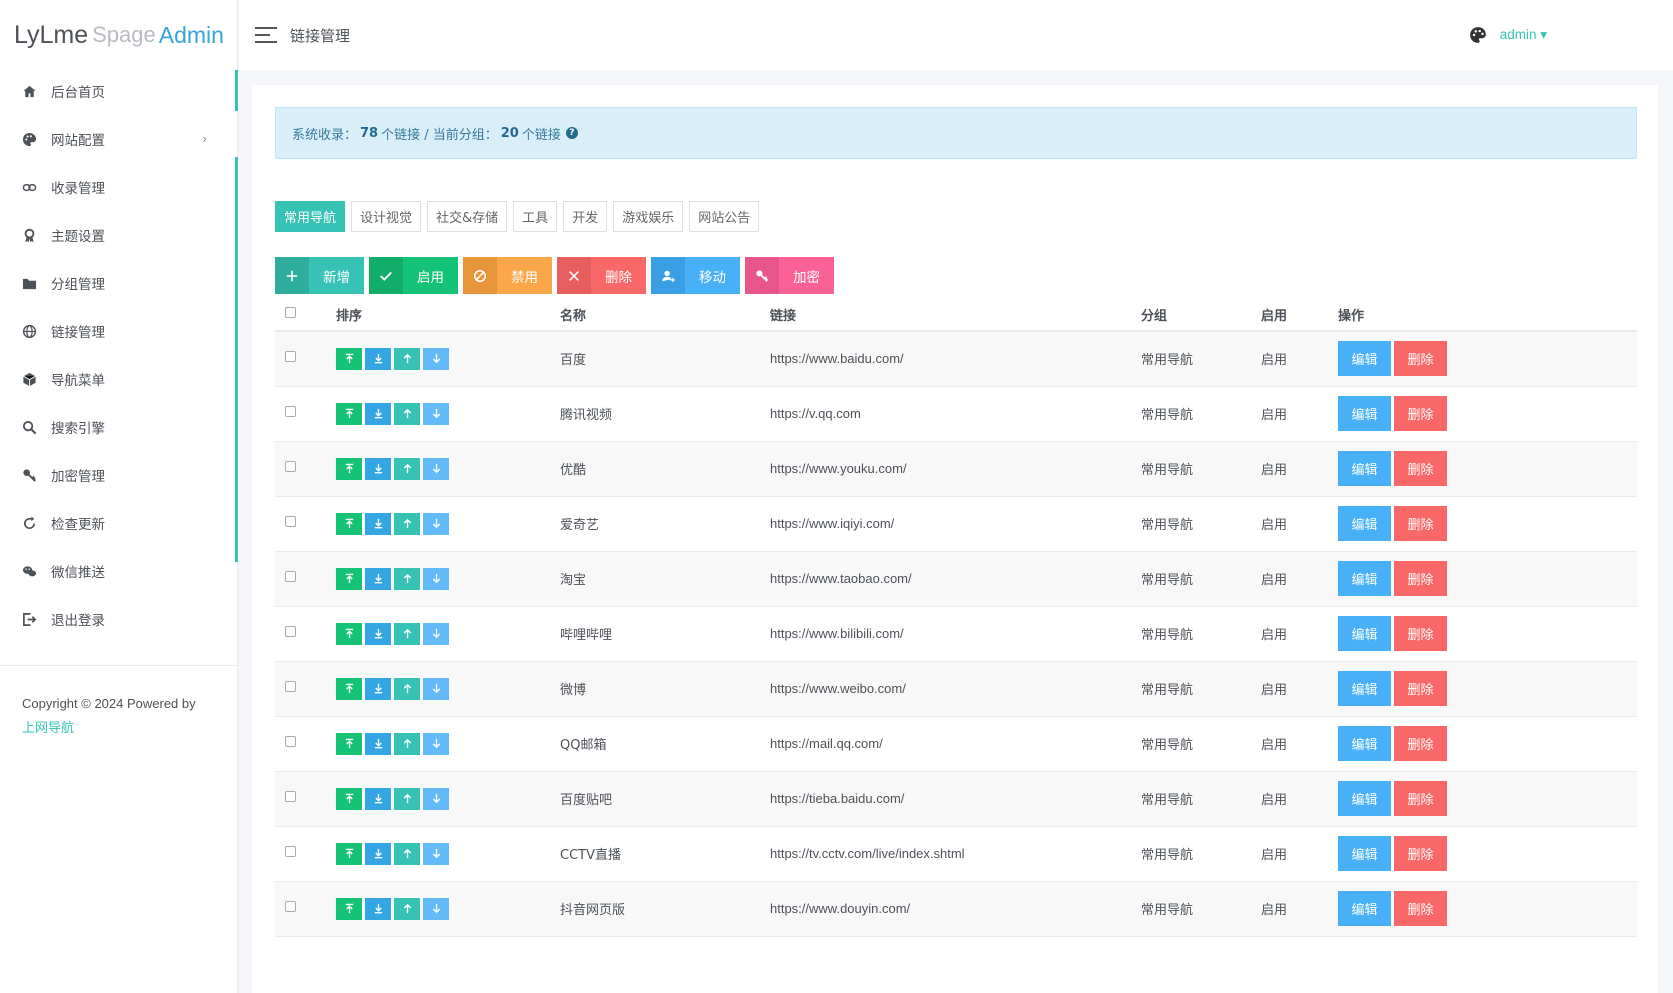 Image resolution: width=1673 pixels, height=993 pixels. What do you see at coordinates (266, 35) in the screenshot?
I see `menu-toggle-icon` at bounding box center [266, 35].